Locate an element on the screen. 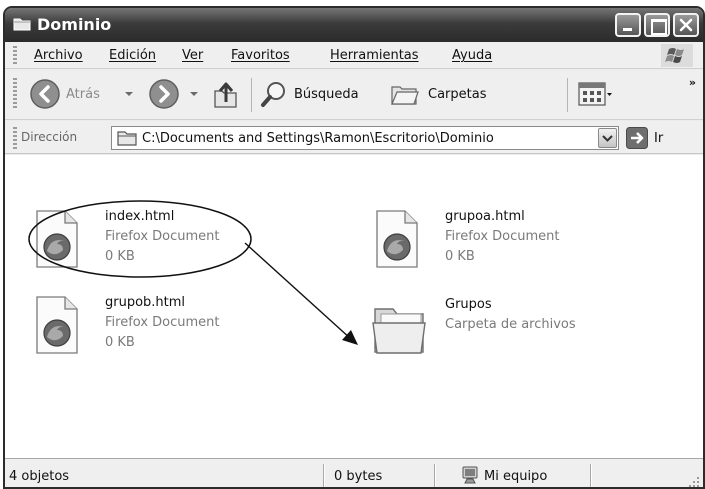 The width and height of the screenshot is (705, 489). folders-icon is located at coordinates (405, 95).